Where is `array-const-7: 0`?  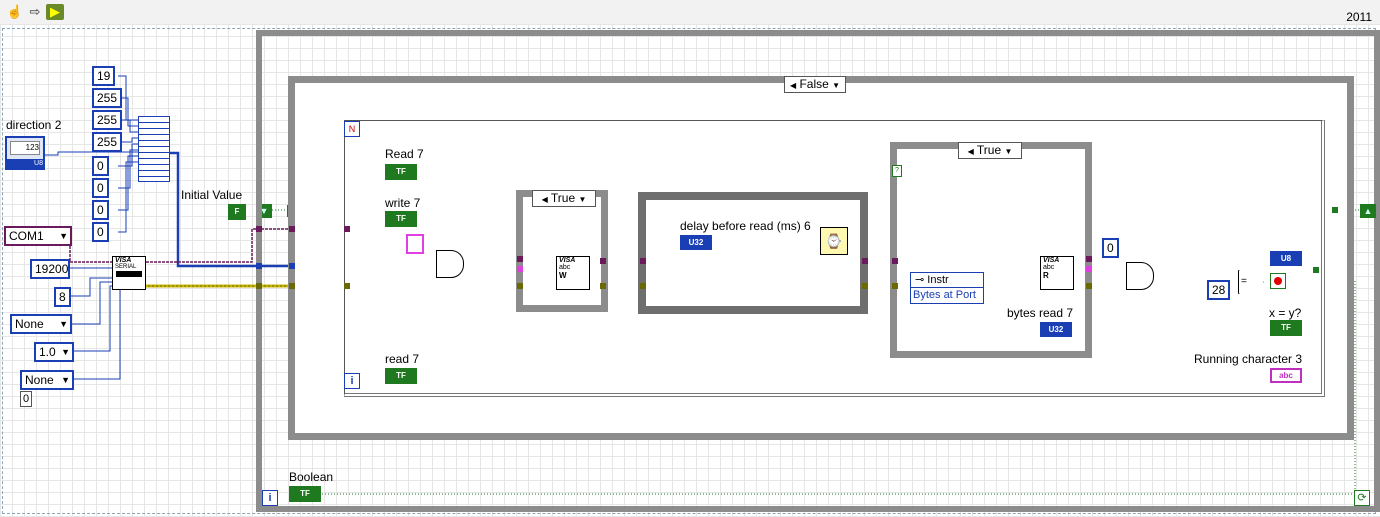 array-const-7: 0 is located at coordinates (100, 232).